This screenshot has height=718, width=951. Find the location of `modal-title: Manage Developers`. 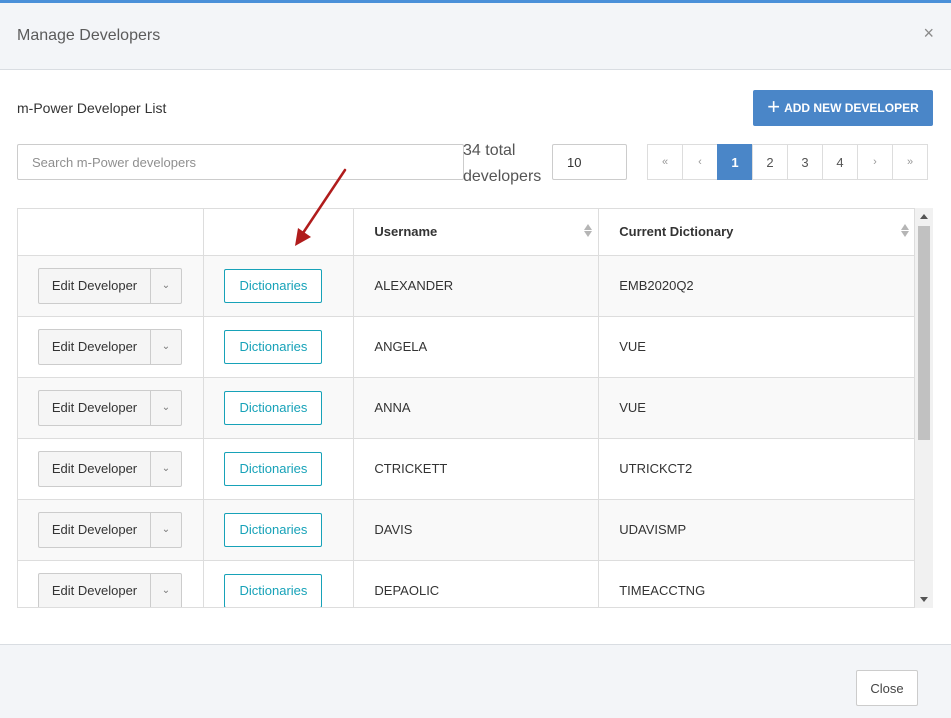

modal-title: Manage Developers is located at coordinates (89, 35).